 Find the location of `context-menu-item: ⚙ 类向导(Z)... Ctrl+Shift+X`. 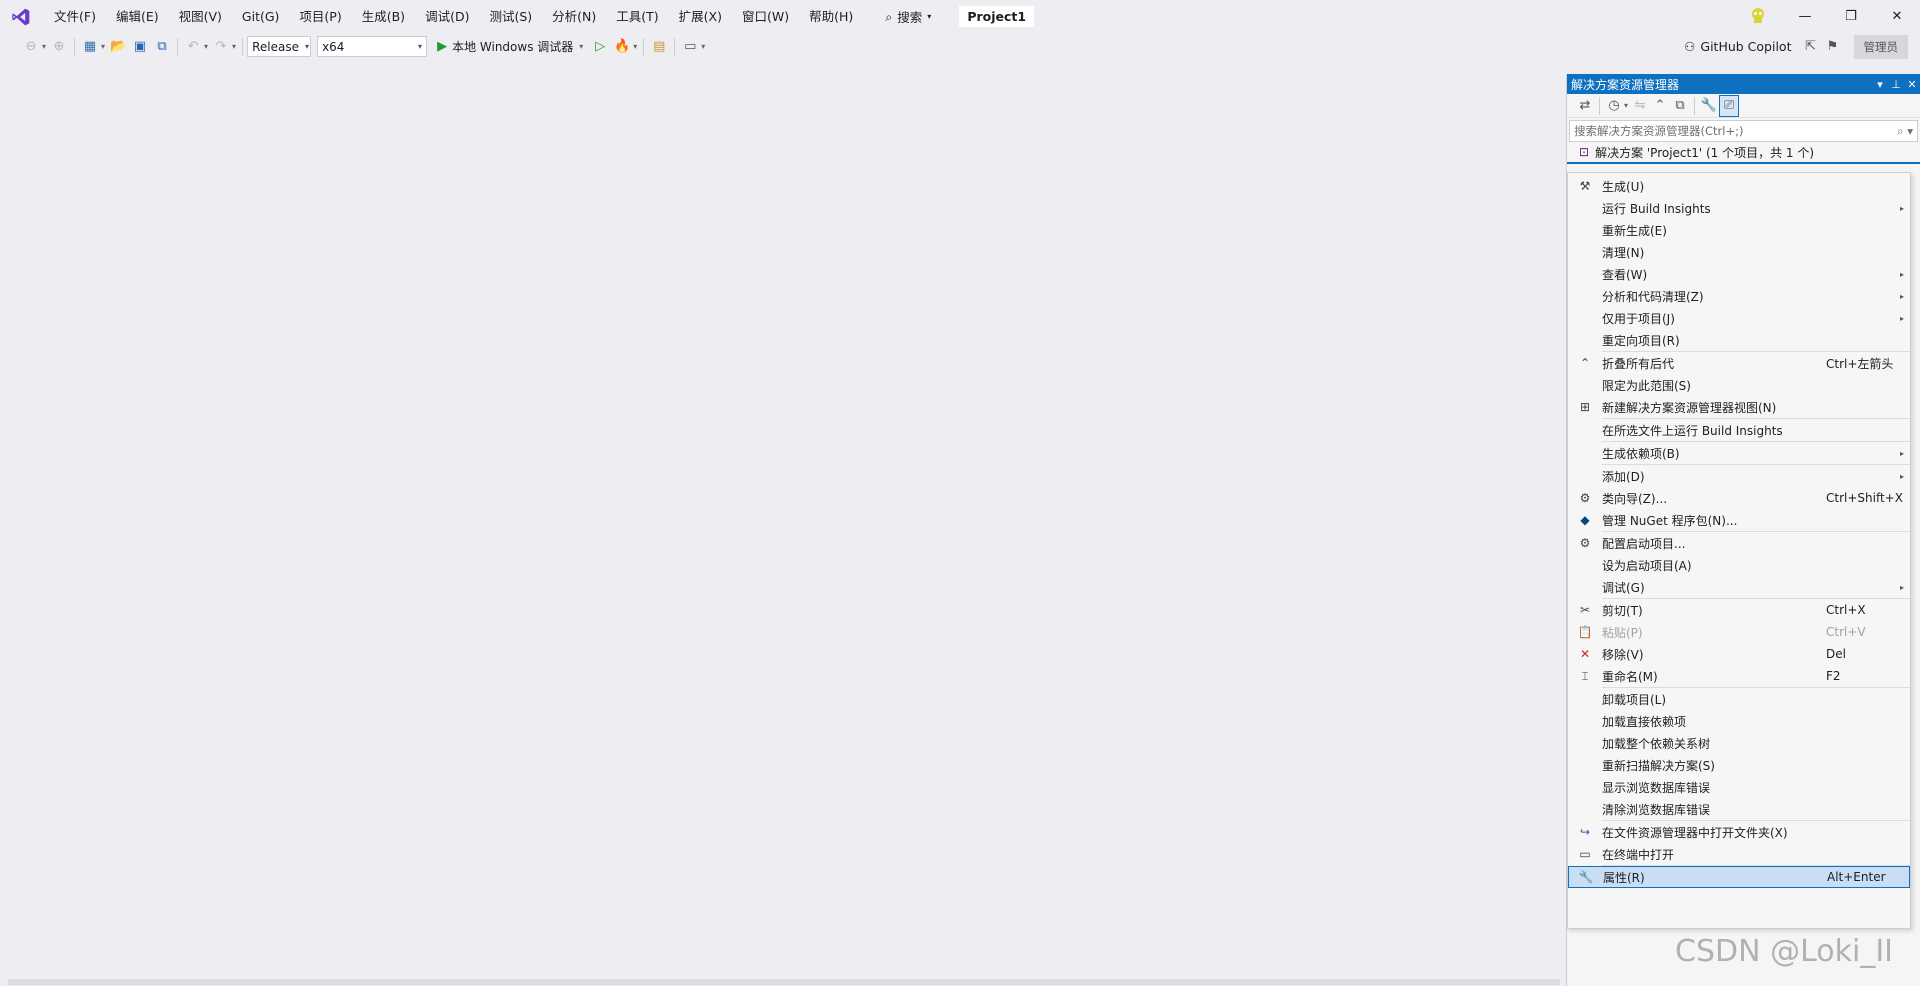

context-menu-item: ⚙ 类向导(Z)... Ctrl+Shift+X is located at coordinates (1739, 498).